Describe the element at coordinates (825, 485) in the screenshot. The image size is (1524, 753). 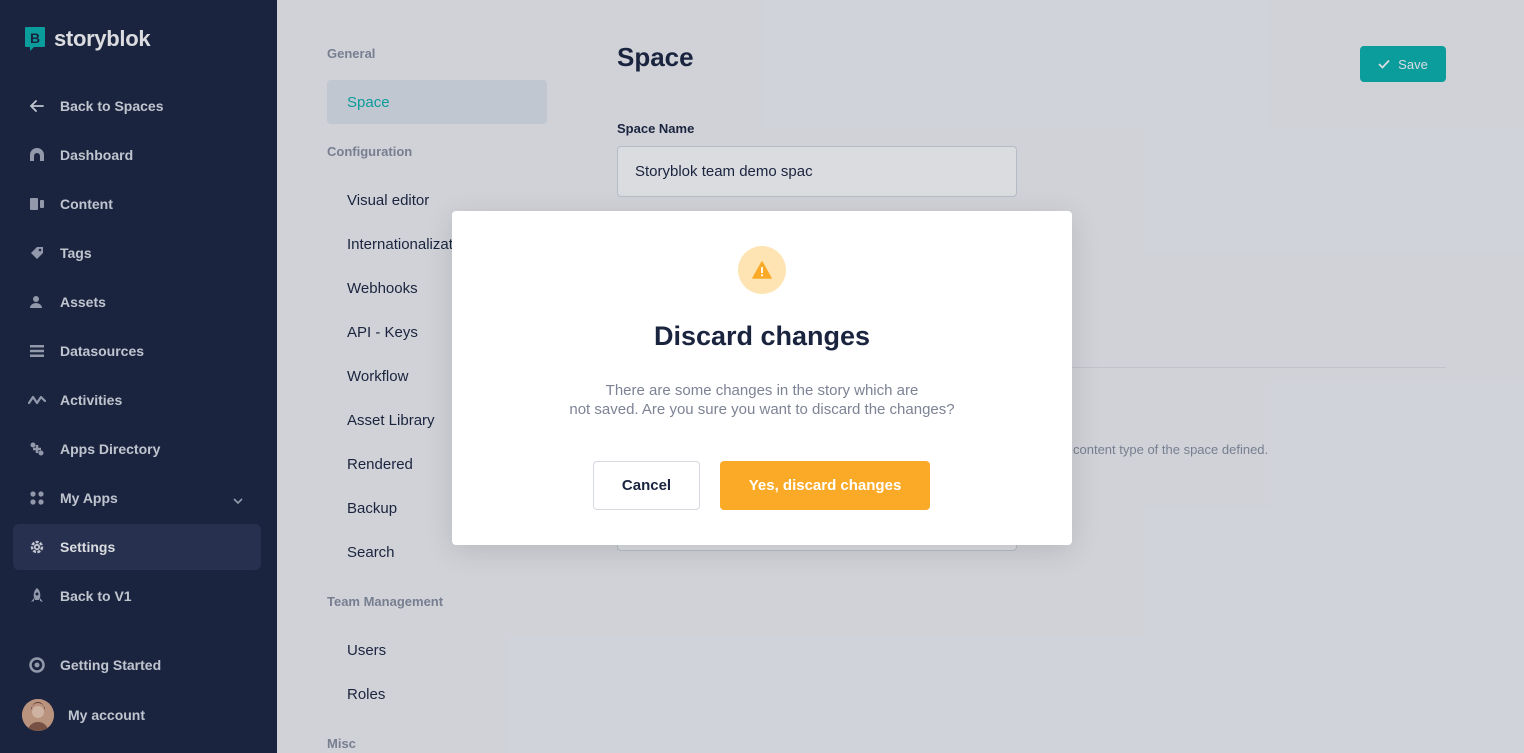
I see `confirm-discard-button: Yes, discard changes` at that location.